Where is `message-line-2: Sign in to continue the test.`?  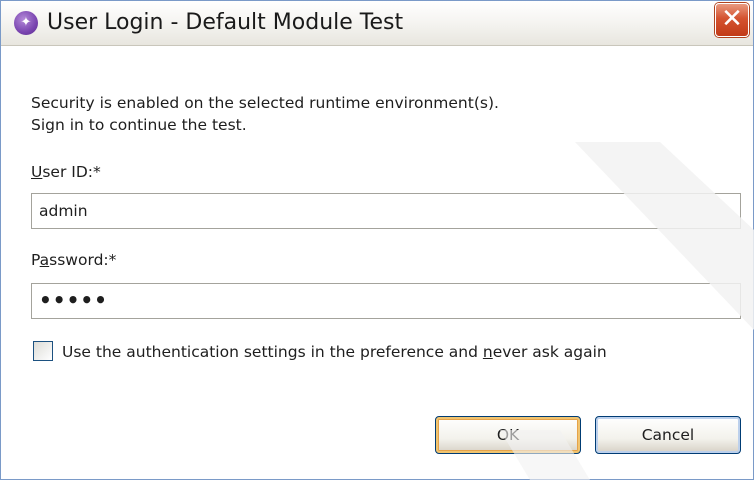
message-line-2: Sign in to continue the test. is located at coordinates (139, 125).